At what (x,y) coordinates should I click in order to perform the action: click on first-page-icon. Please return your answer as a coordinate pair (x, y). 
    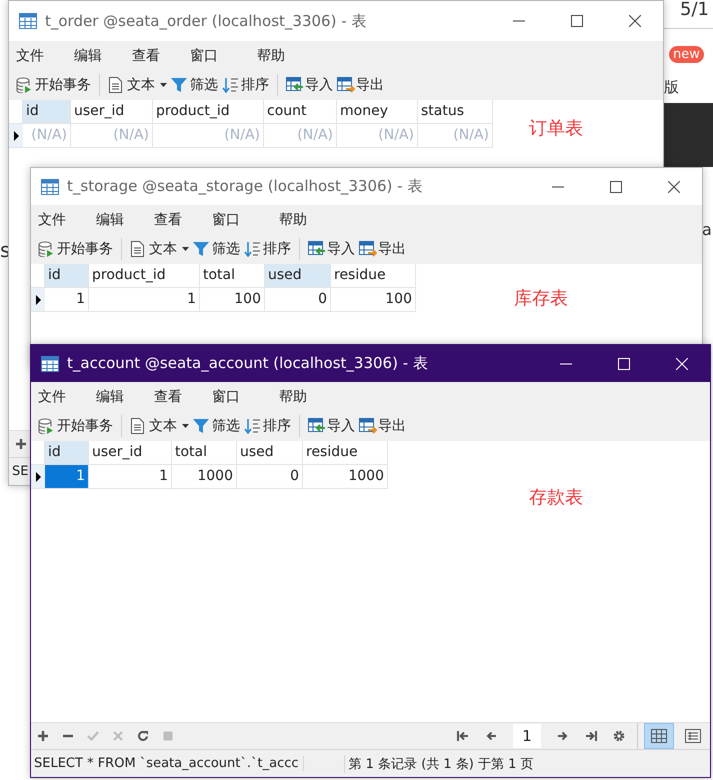
    Looking at the image, I should click on (463, 736).